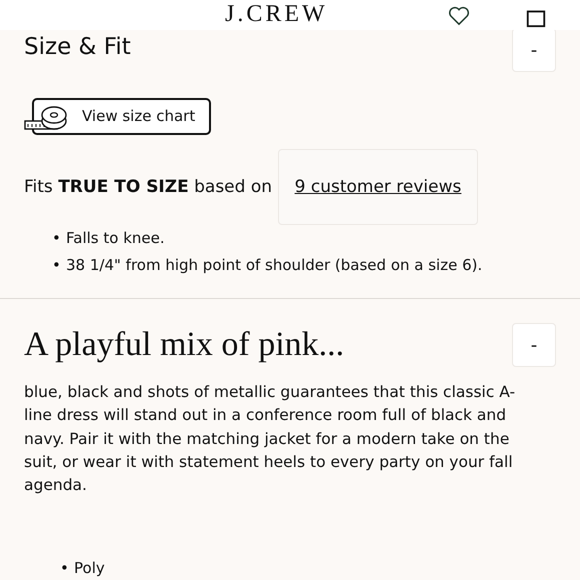  Describe the element at coordinates (148, 187) in the screenshot. I see `fit-text: Fits TRUE TO SIZE based on` at that location.